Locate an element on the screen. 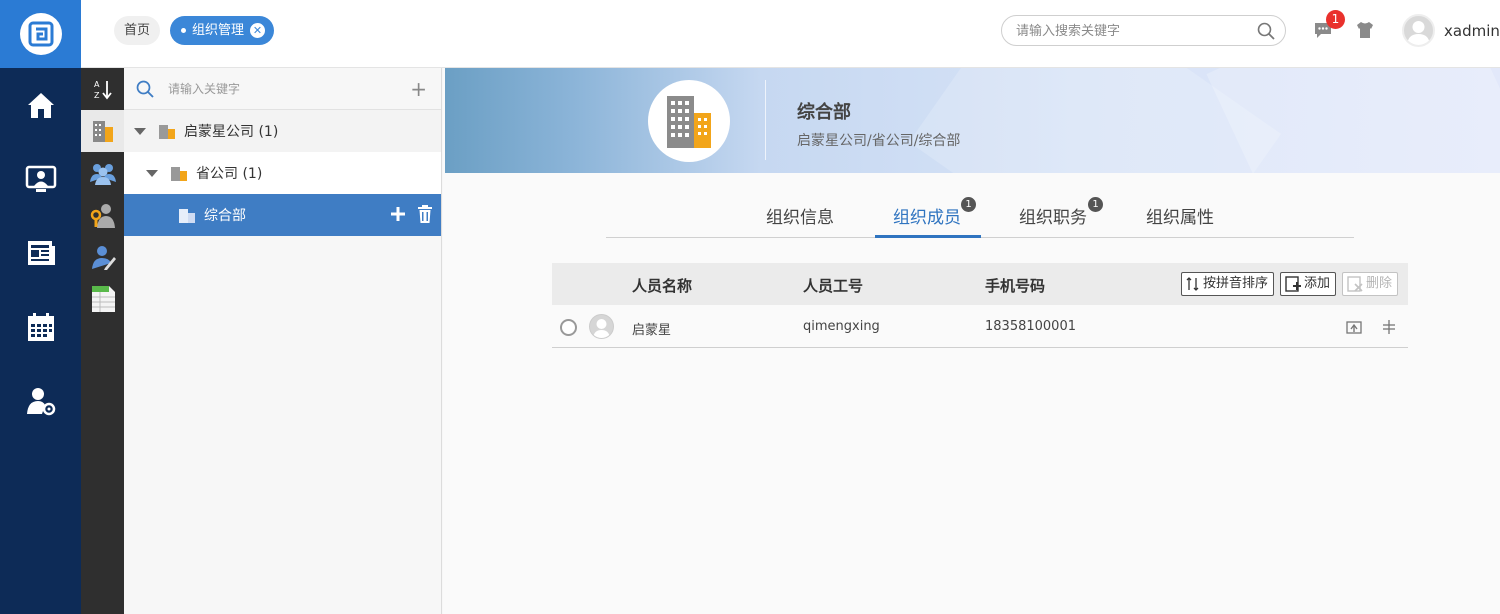 Image resolution: width=1500 pixels, height=614 pixels. tree-node-general-dept: 综合部 is located at coordinates (282, 215).